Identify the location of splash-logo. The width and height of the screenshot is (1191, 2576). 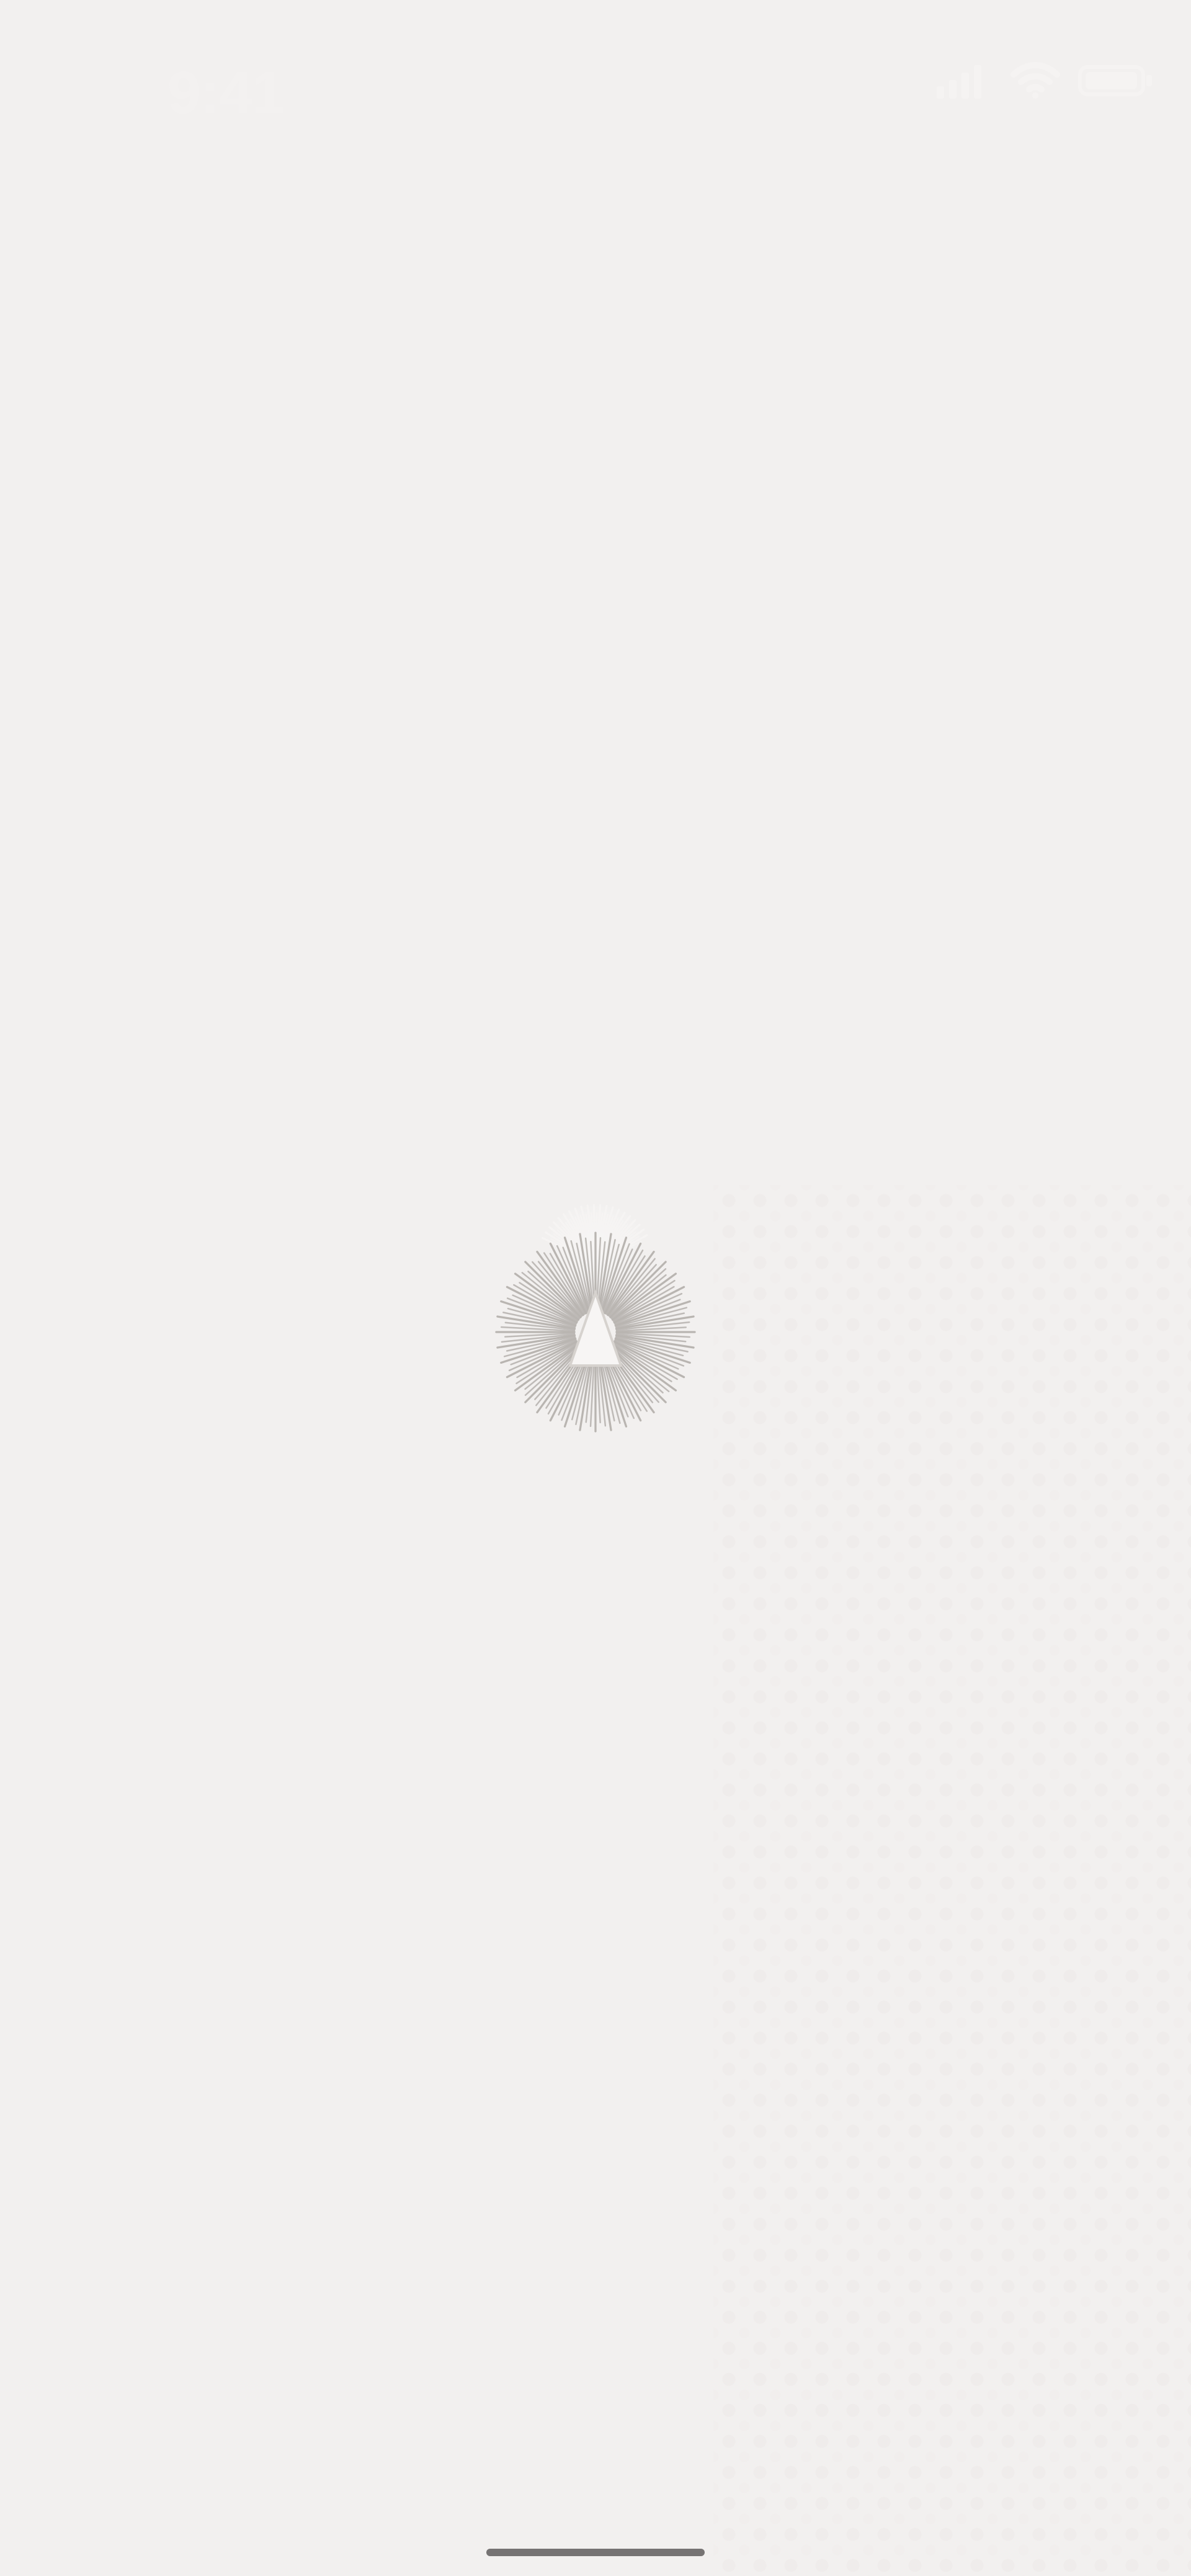
(595, 1317).